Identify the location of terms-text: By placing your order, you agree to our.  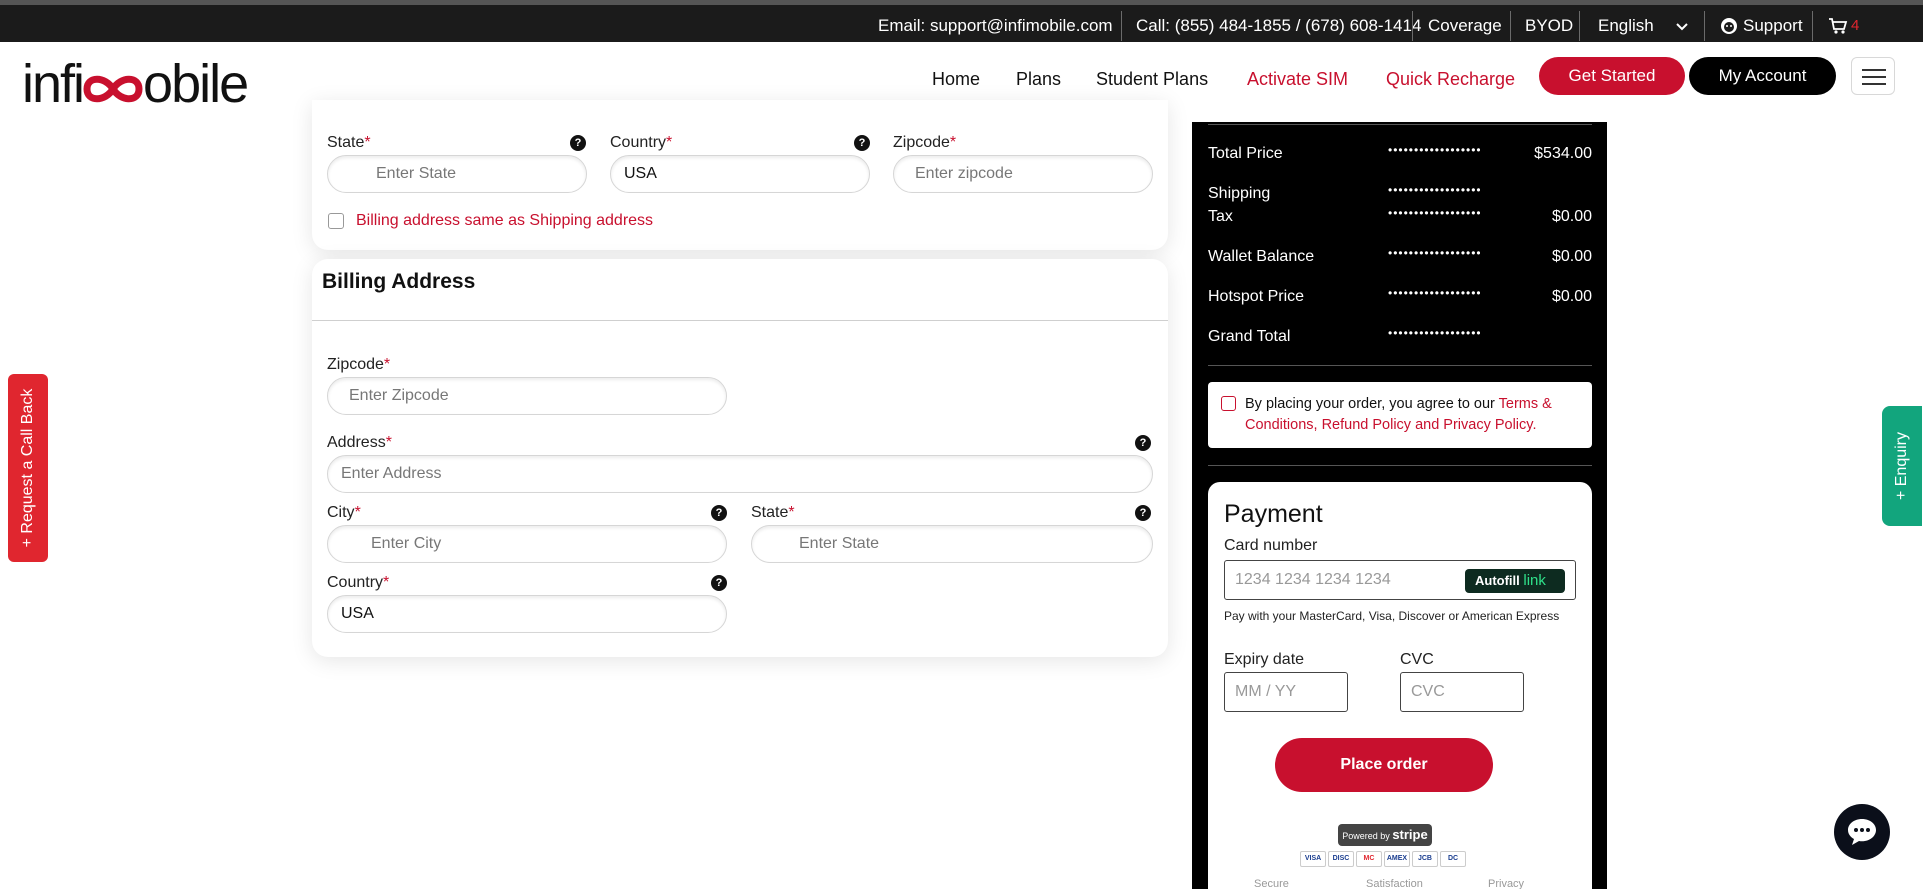
(1372, 404).